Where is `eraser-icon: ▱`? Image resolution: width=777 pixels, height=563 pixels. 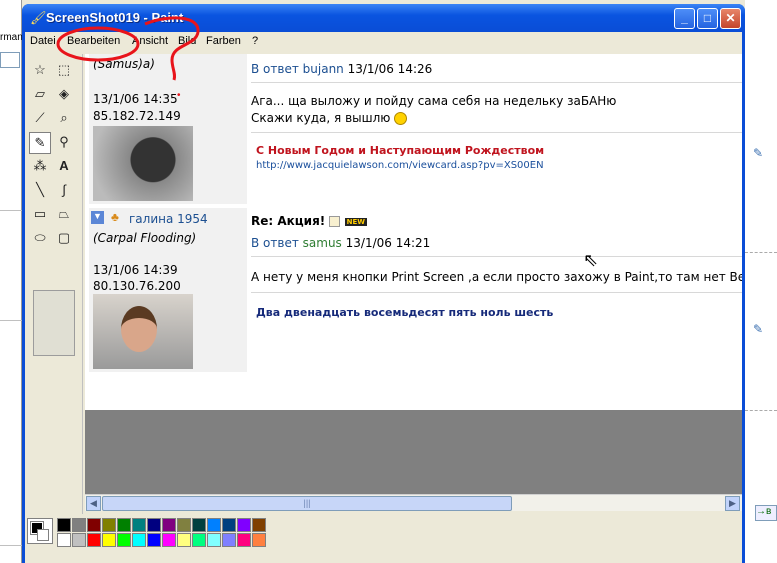 eraser-icon: ▱ is located at coordinates (40, 95).